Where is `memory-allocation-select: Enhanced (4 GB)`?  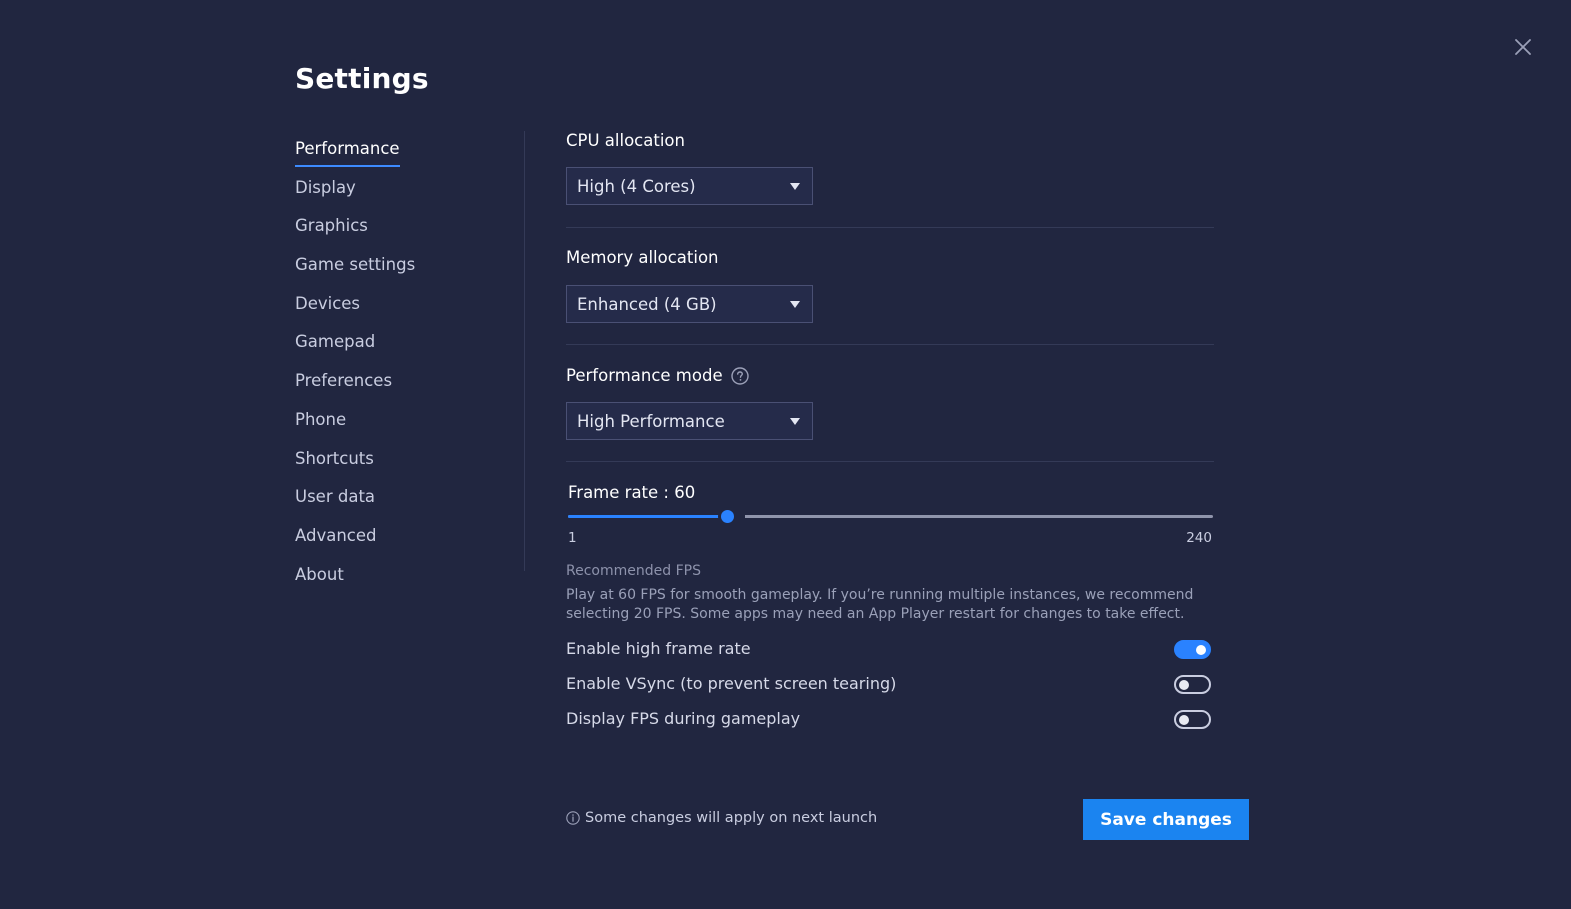 memory-allocation-select: Enhanced (4 GB) is located at coordinates (689, 304).